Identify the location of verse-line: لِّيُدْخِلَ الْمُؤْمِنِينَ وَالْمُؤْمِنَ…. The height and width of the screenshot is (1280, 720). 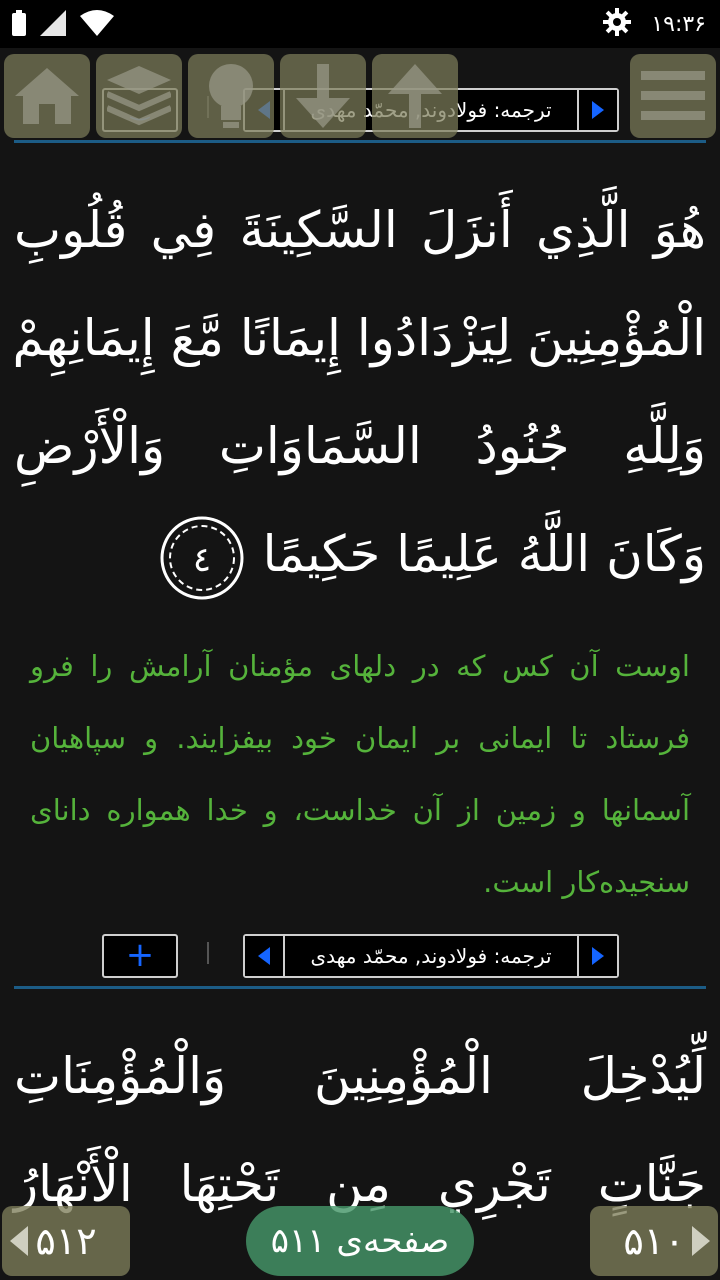
(360, 1076).